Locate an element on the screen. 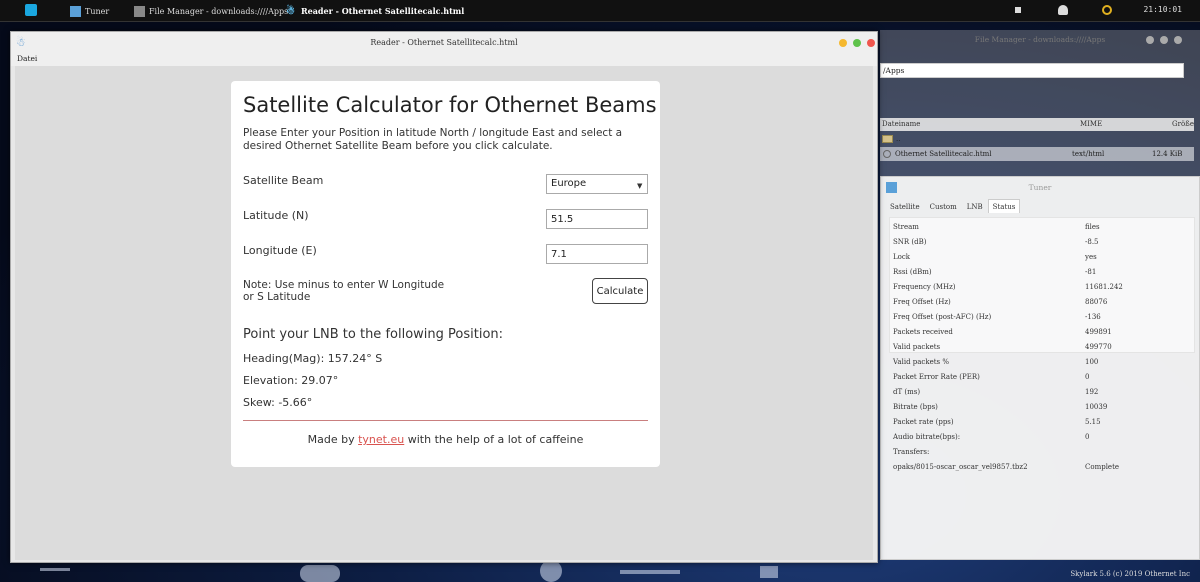  beam-select: Europe is located at coordinates (597, 184).